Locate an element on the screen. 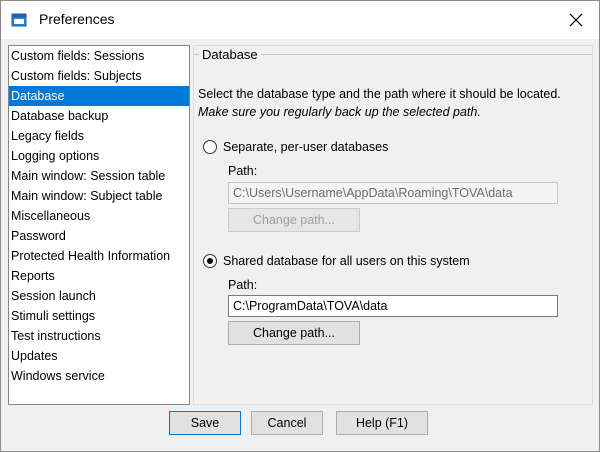 Image resolution: width=600 pixels, height=452 pixels. path-label-shared: Path: is located at coordinates (243, 285).